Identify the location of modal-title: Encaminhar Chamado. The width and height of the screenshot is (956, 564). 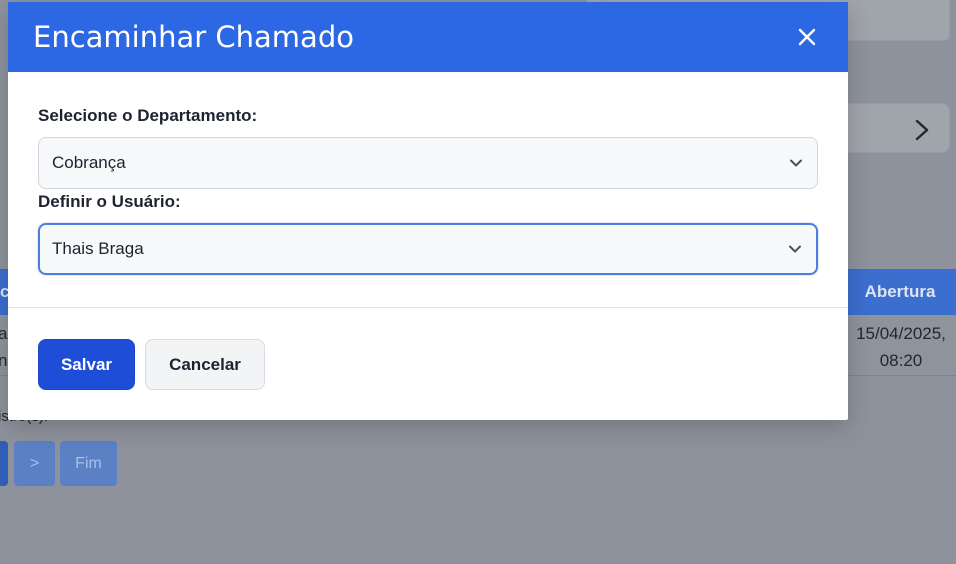
(193, 37).